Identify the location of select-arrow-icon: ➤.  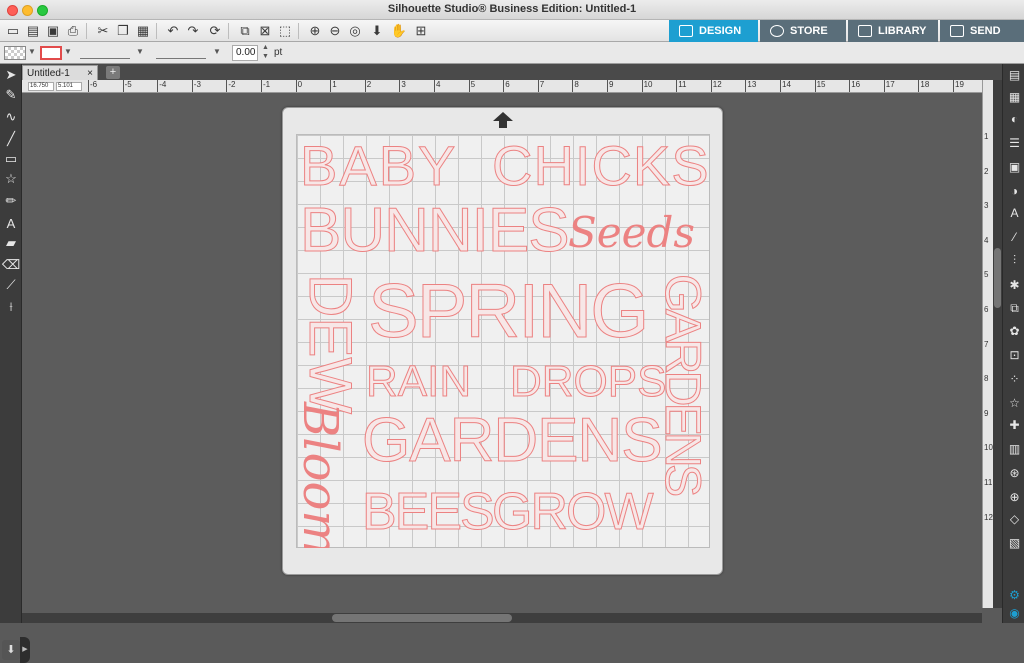
(11, 75).